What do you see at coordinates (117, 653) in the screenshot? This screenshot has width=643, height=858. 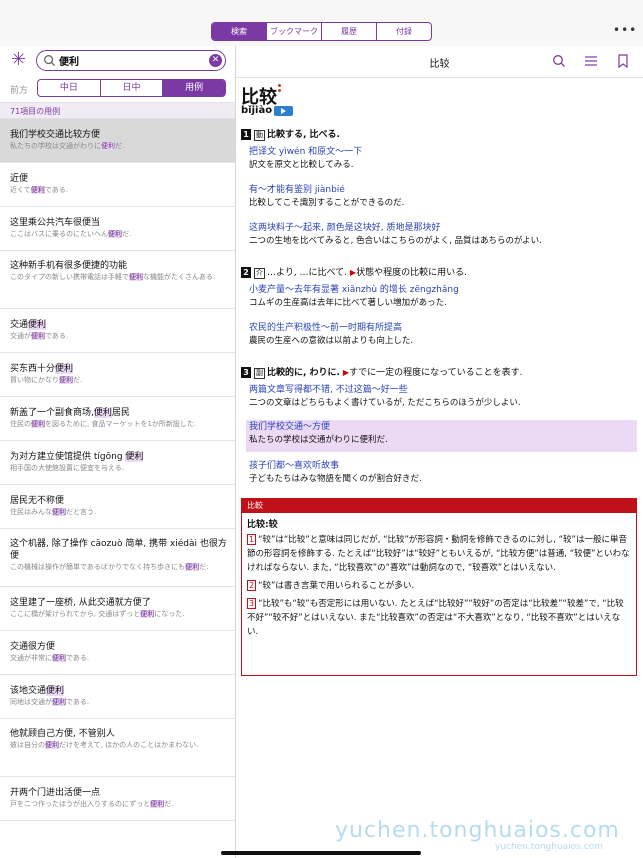 I see `result-item: 交通很方便交通が非常に便利である.` at bounding box center [117, 653].